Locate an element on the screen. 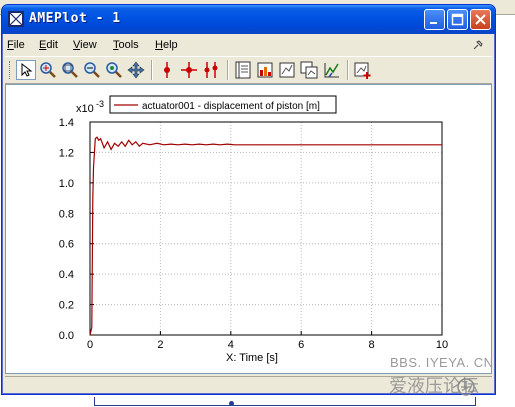 This screenshot has height=407, width=515. menu-help: Help is located at coordinates (166, 45).